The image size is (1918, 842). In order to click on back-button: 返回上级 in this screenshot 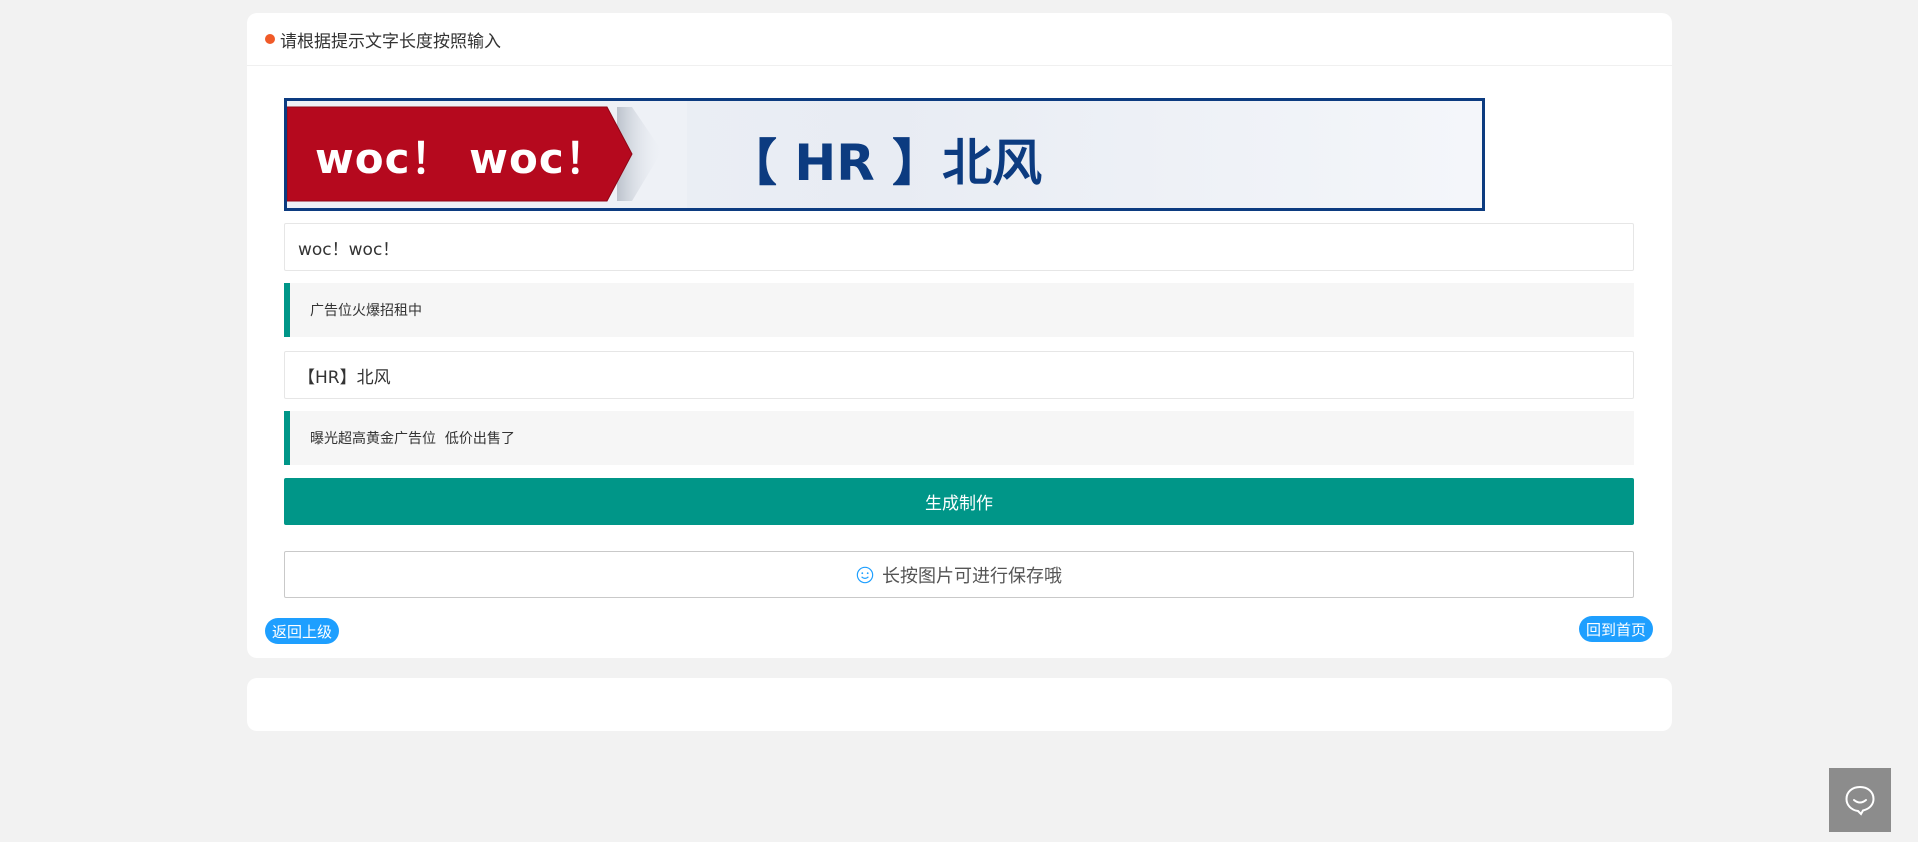, I will do `click(302, 631)`.